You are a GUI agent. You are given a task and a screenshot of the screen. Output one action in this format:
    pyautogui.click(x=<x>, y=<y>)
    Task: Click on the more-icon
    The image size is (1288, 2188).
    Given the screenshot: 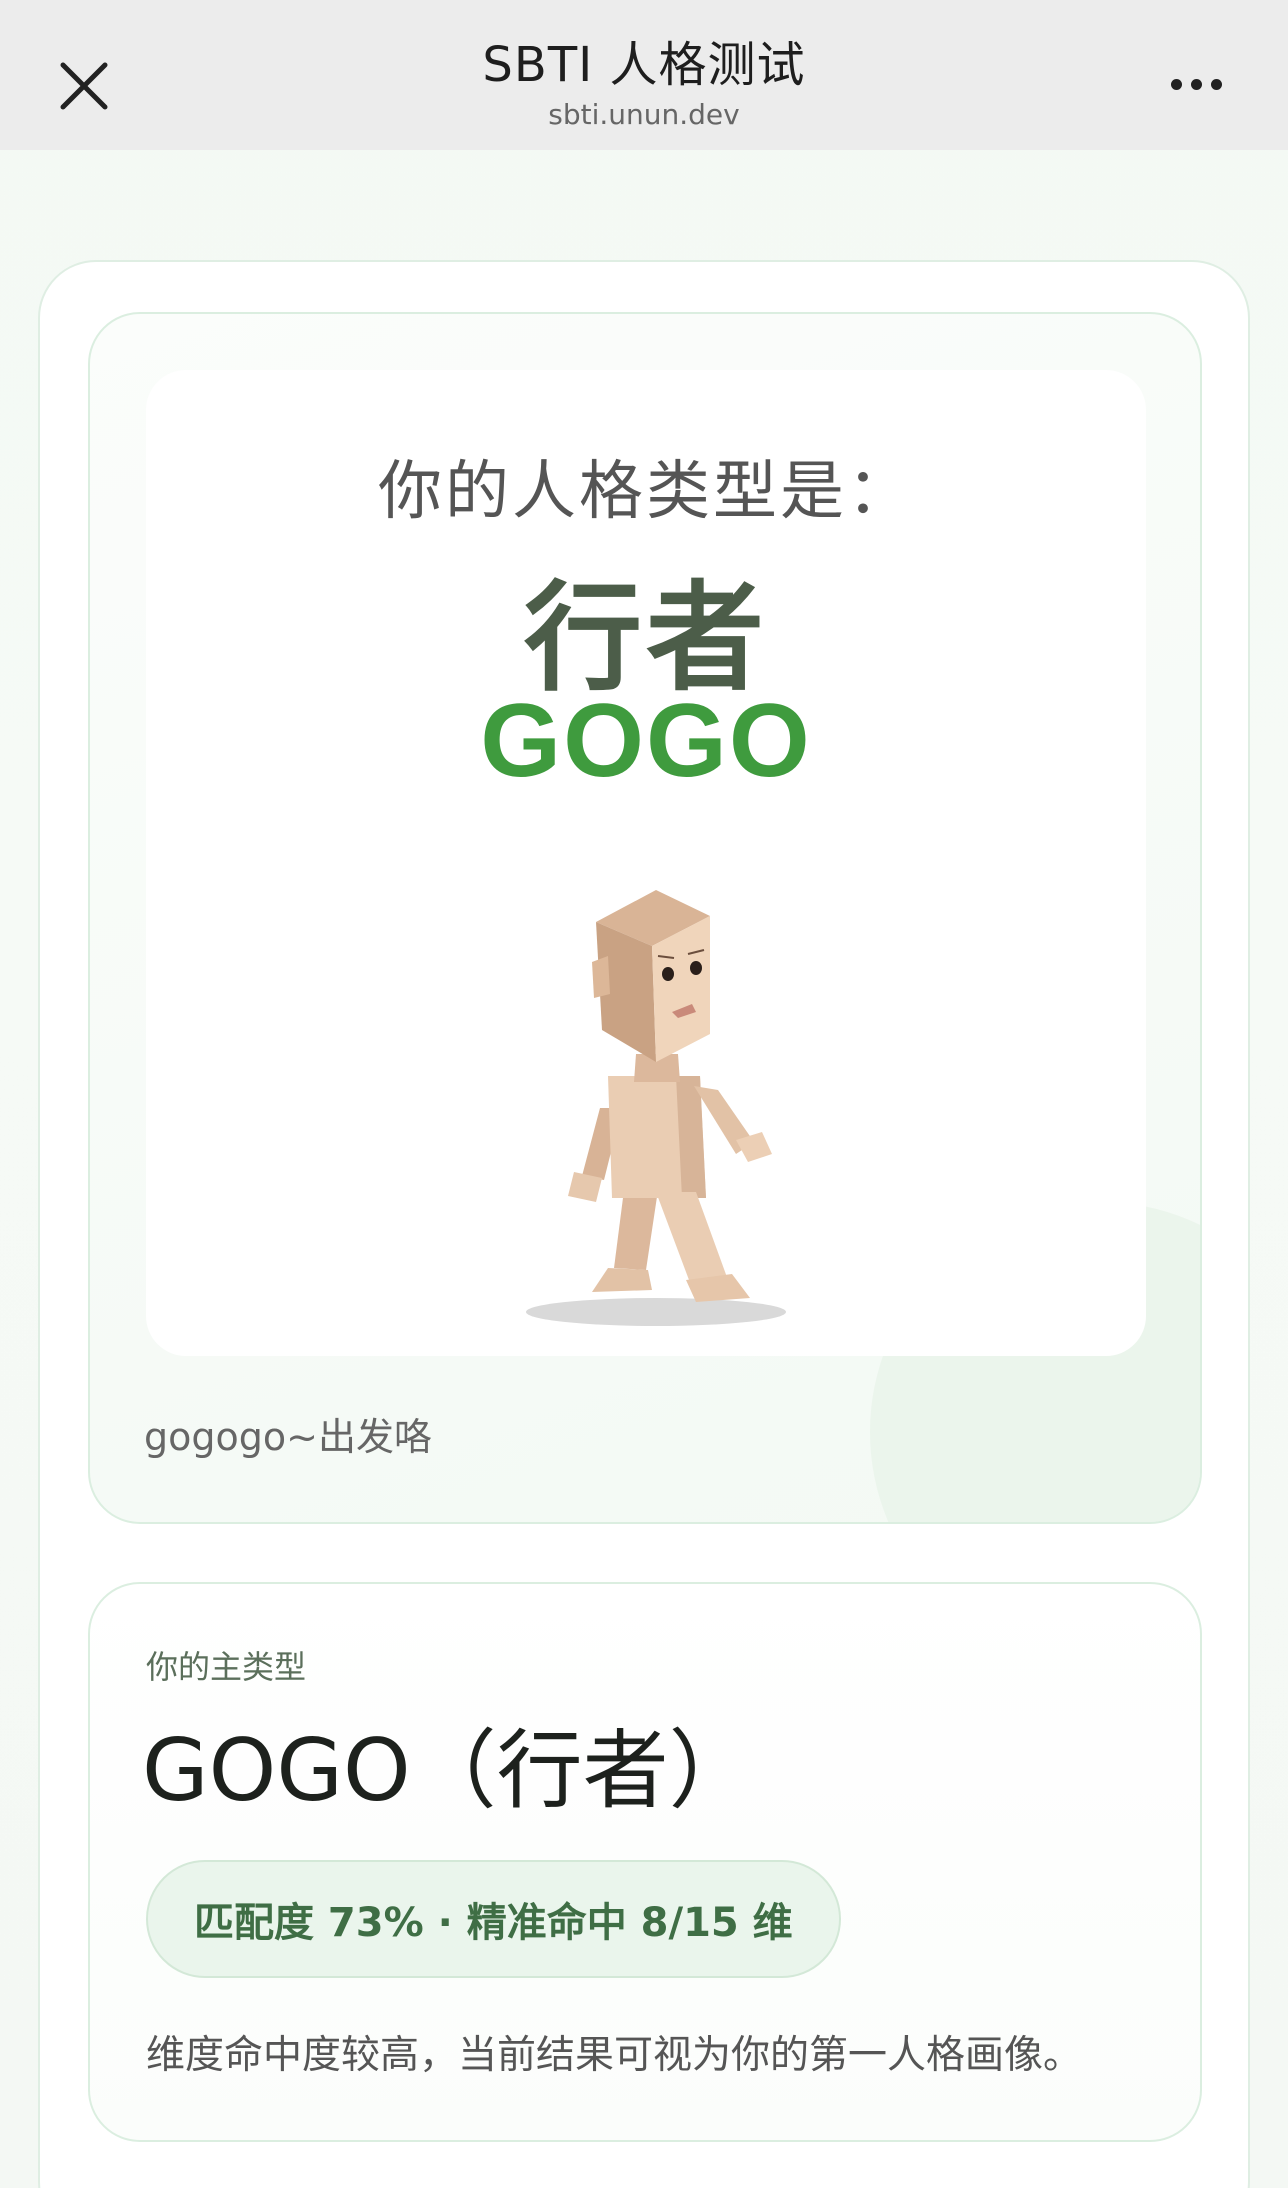 What is the action you would take?
    pyautogui.click(x=1176, y=84)
    